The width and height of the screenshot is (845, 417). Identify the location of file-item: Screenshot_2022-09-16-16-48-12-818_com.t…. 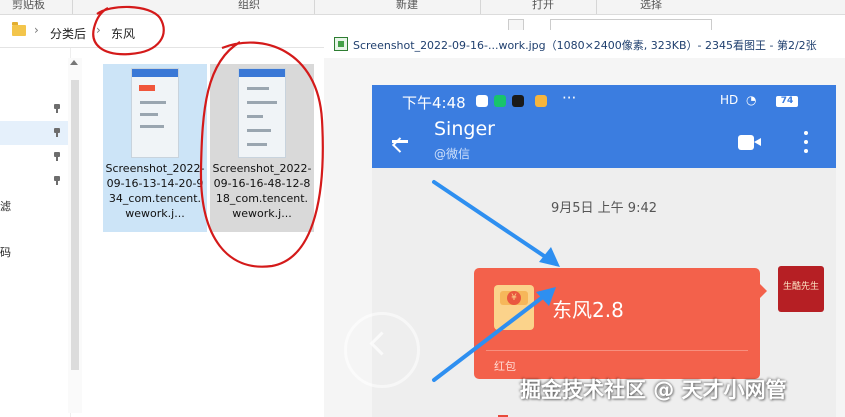
(262, 148).